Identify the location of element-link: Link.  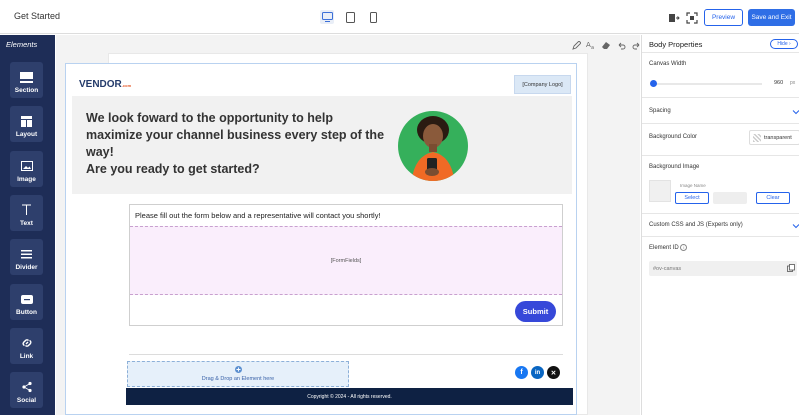
(26, 346).